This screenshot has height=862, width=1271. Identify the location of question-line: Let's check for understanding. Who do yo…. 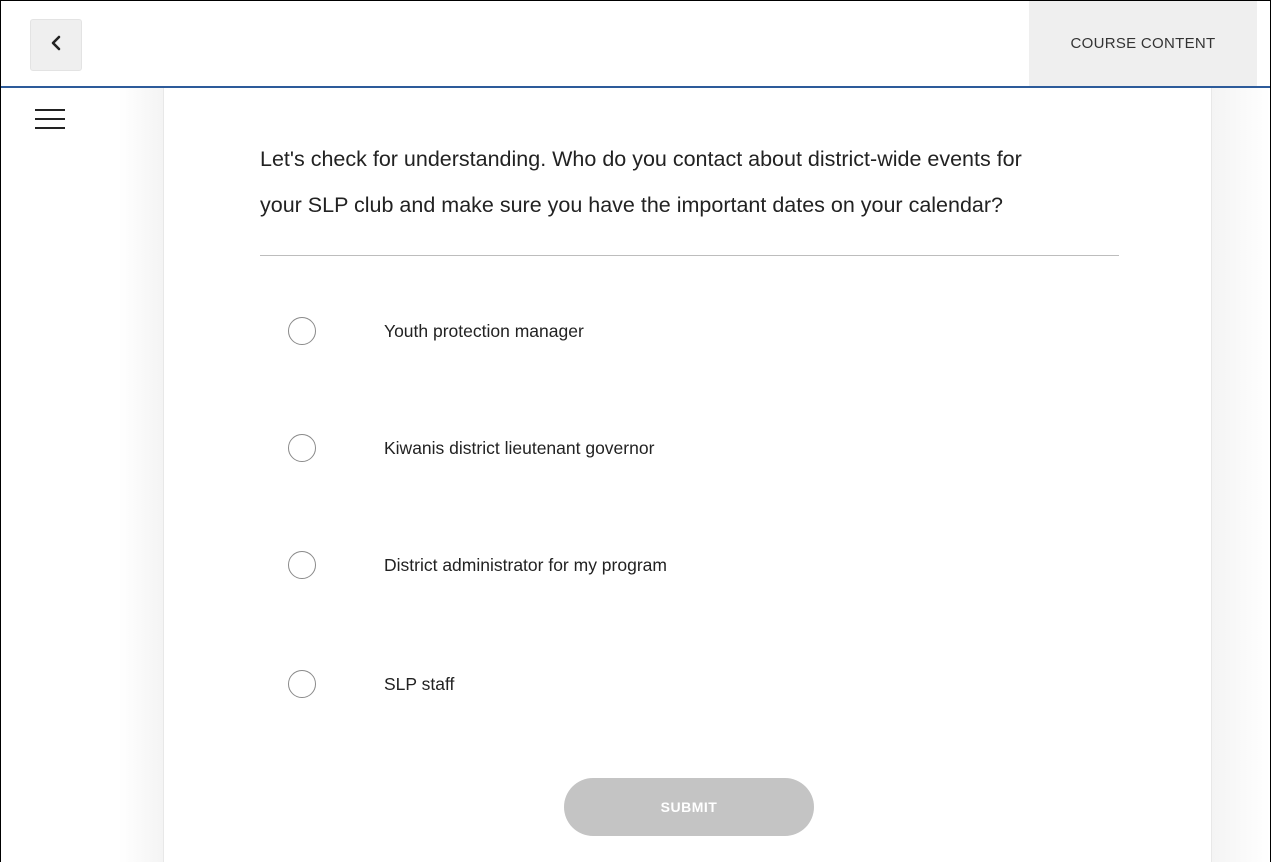
(641, 159).